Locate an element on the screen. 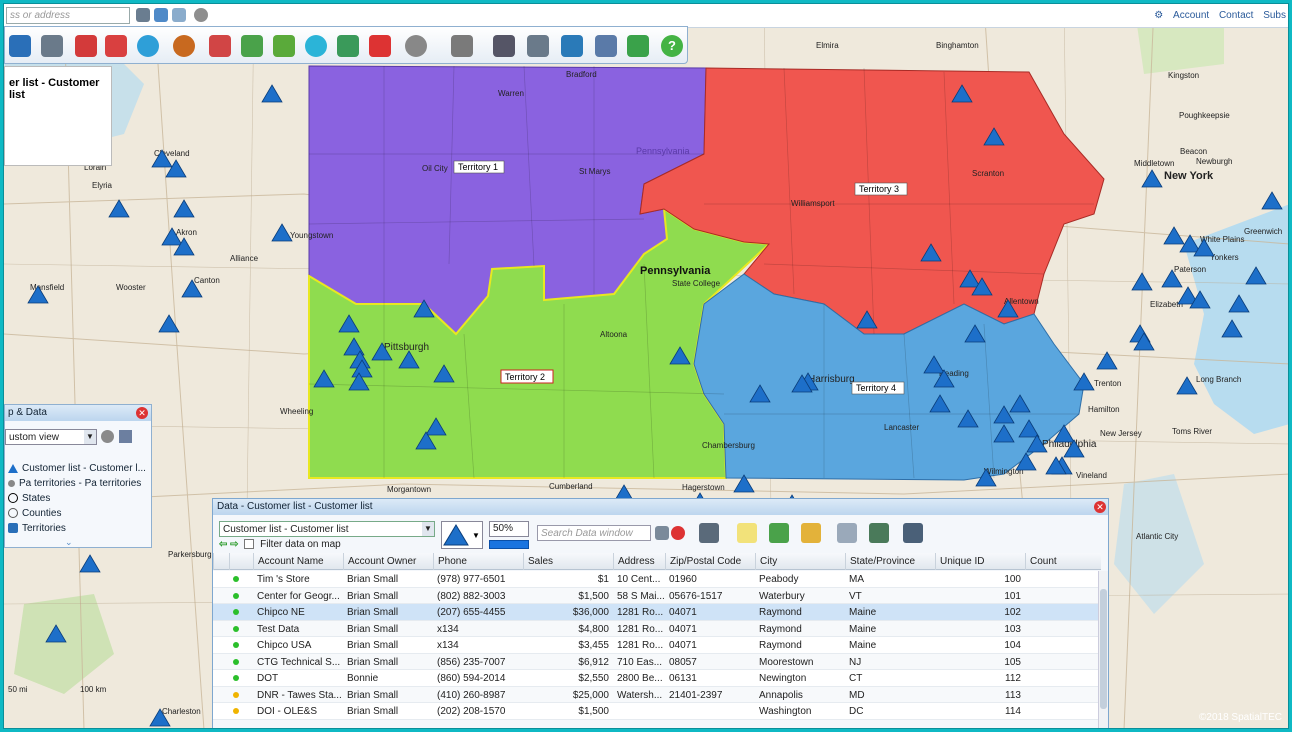 This screenshot has width=1292, height=732. puzzle-icon is located at coordinates (116, 46).